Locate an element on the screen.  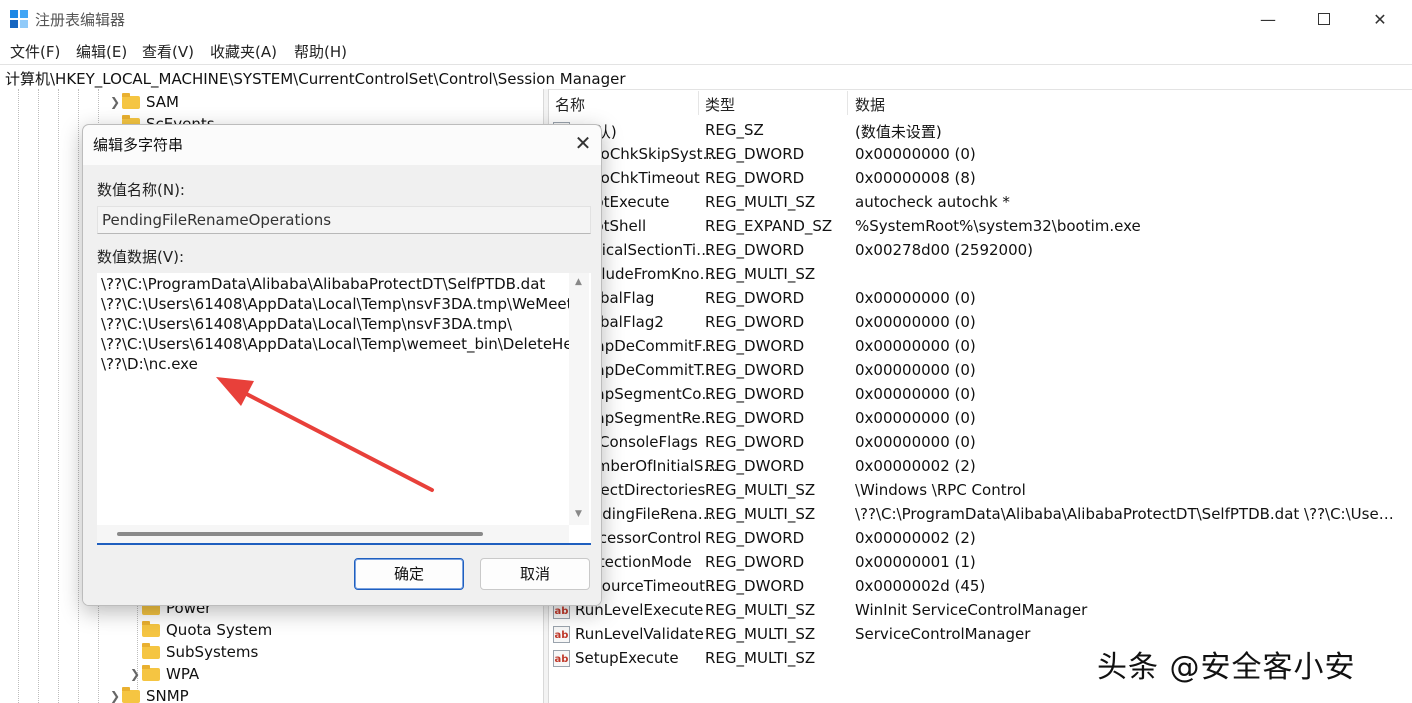
menu-favorites: 收藏夹(A) is located at coordinates (243, 51).